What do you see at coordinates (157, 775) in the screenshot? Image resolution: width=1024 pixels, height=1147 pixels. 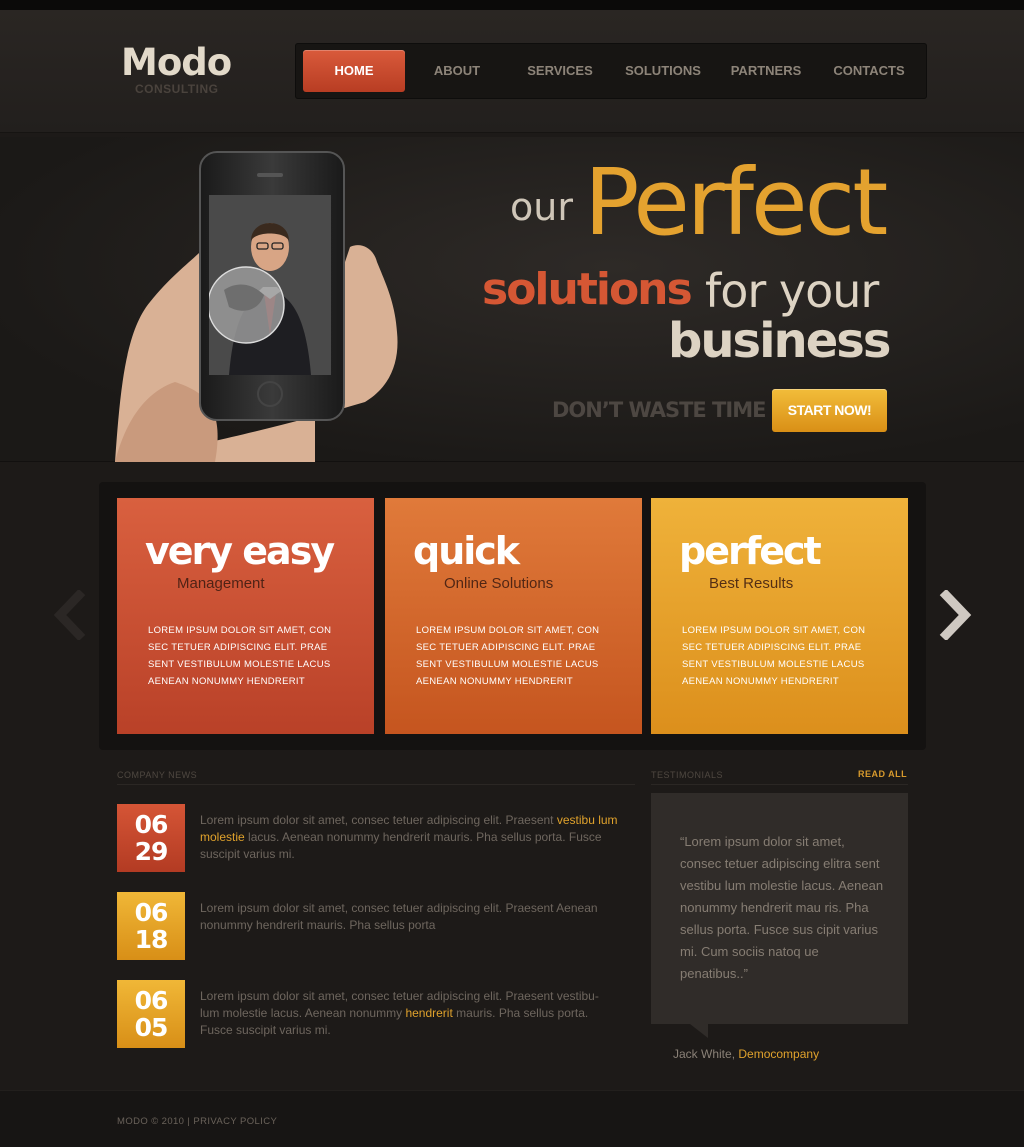 I see `company-news-heading: COMPANY NEWS` at bounding box center [157, 775].